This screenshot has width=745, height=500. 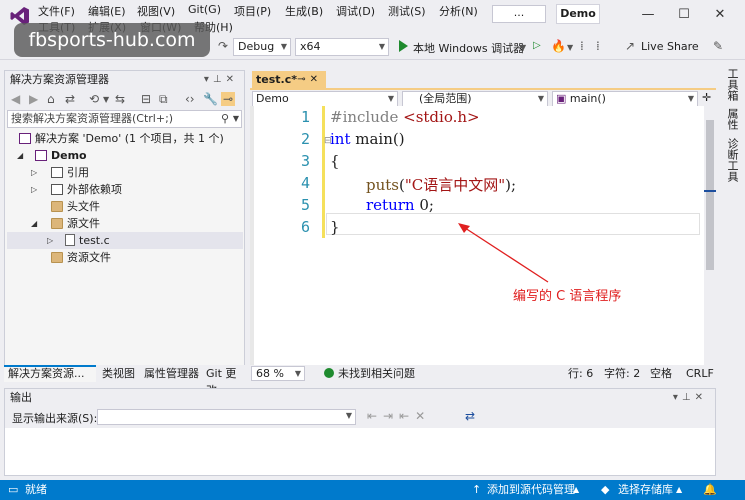 I want to click on tree-item-label: 头文件, so click(x=83, y=206).